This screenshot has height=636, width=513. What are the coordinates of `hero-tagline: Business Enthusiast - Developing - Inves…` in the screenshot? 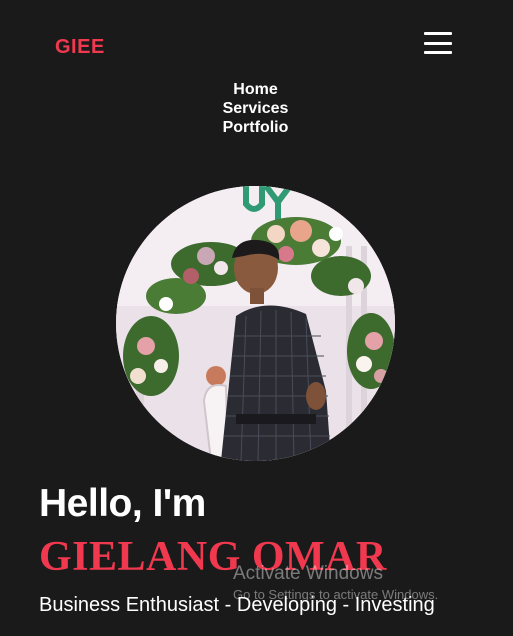 It's located at (237, 605).